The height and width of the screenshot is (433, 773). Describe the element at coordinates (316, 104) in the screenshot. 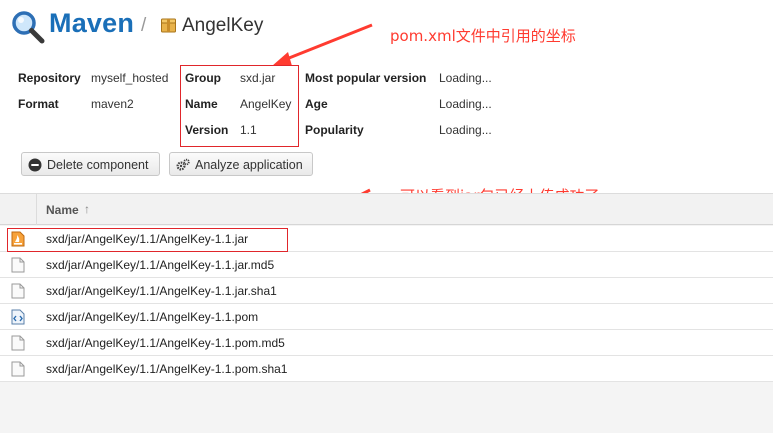

I see `age-label: Age` at that location.